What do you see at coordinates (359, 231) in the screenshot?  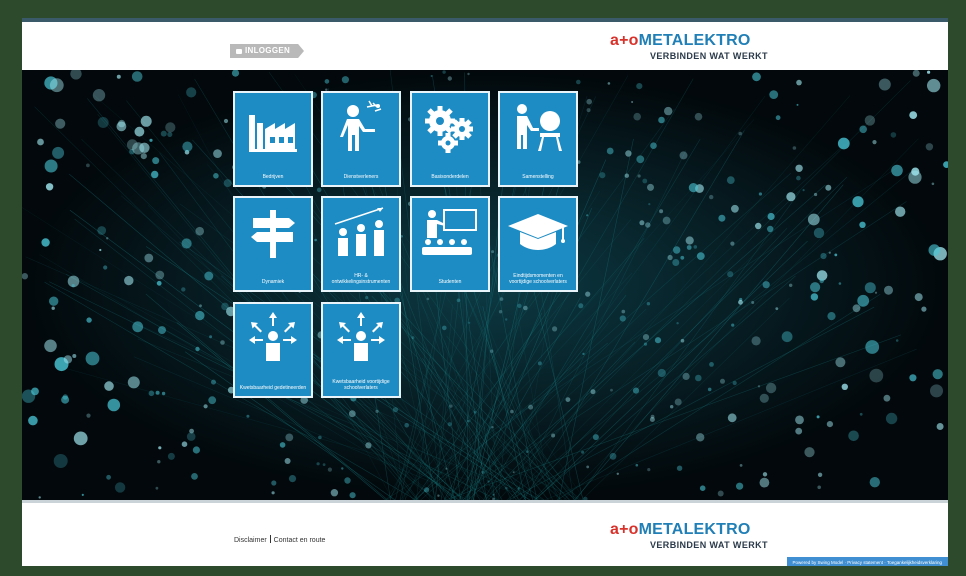 I see `growth-people-icon` at bounding box center [359, 231].